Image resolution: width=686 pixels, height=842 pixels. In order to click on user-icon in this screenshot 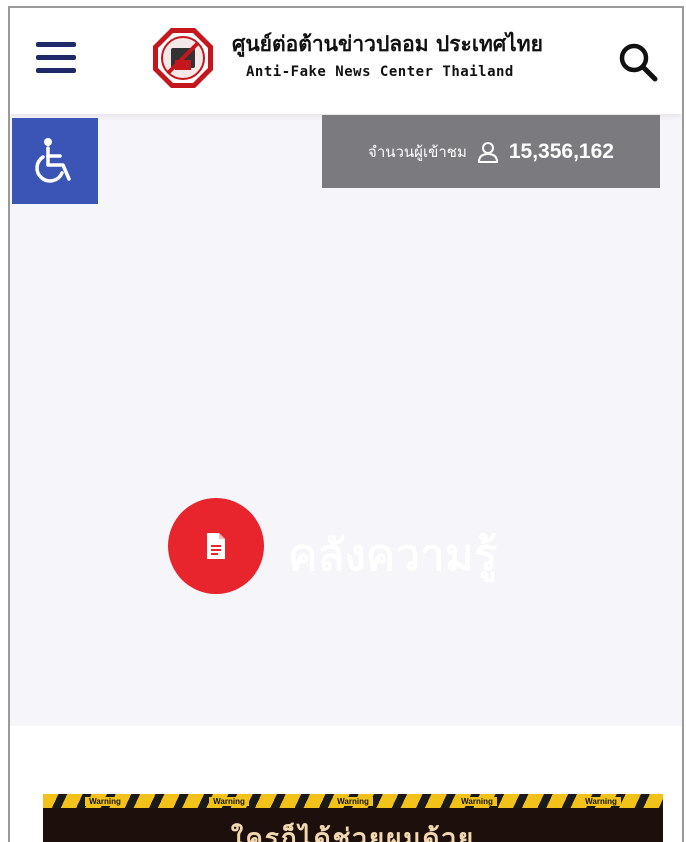, I will do `click(487, 152)`.